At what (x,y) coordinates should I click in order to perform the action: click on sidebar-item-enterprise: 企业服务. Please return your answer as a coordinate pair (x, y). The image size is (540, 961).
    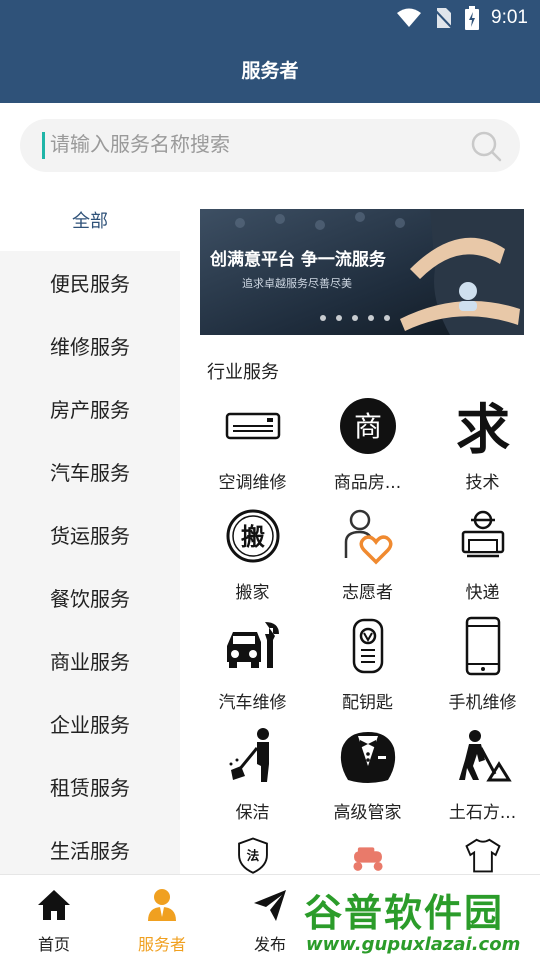
    Looking at the image, I should click on (90, 723).